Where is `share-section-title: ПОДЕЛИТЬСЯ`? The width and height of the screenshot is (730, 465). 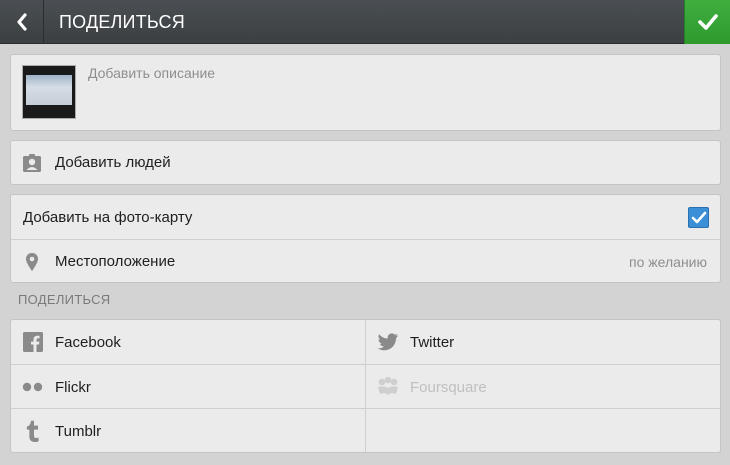 share-section-title: ПОДЕЛИТЬСЯ is located at coordinates (64, 299).